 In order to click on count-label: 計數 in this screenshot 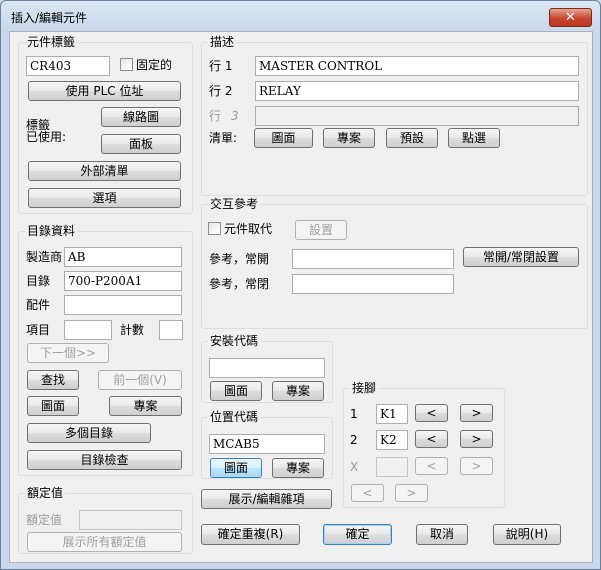, I will do `click(132, 330)`.